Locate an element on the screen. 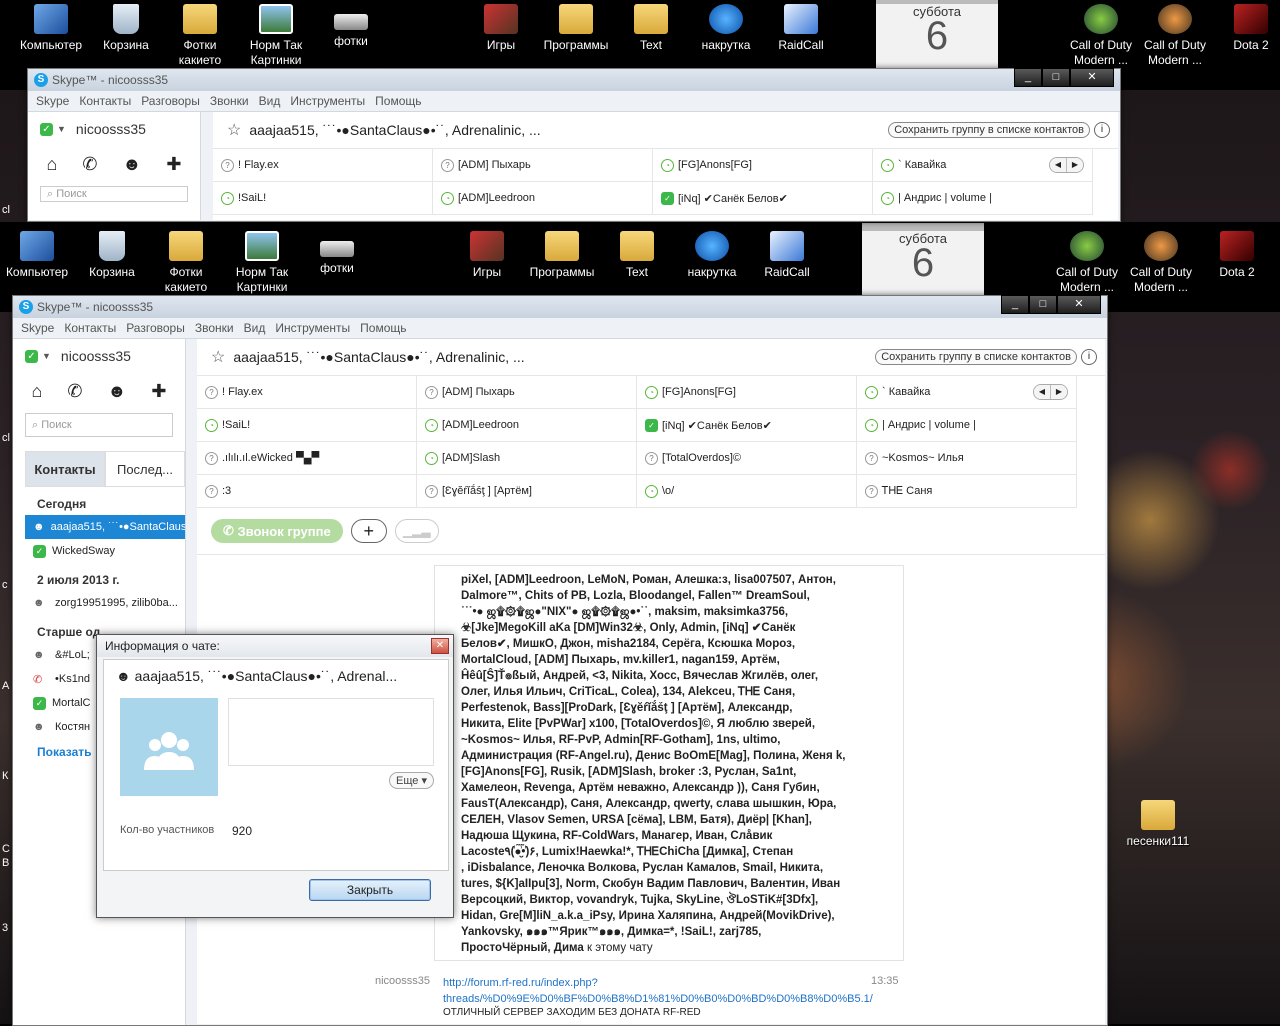 This screenshot has width=1280, height=1026. phone-icon: ✆ is located at coordinates (89, 164).